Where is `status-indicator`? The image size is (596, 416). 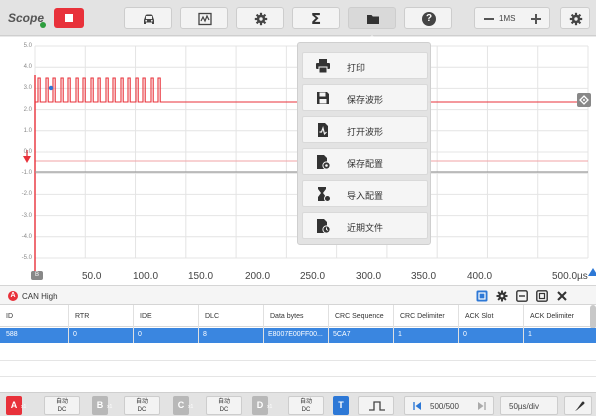
status-indicator is located at coordinates (43, 25).